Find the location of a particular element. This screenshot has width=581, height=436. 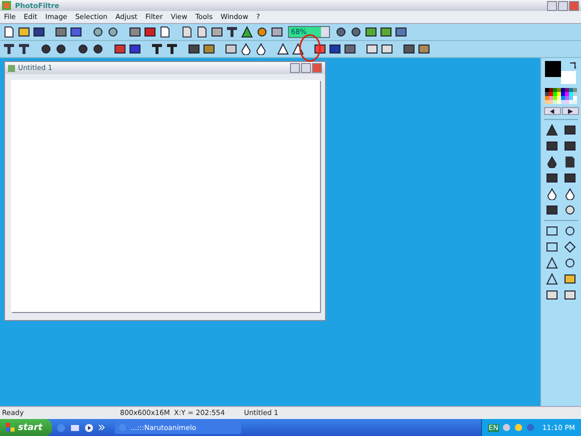

image-icon is located at coordinates (11, 68).